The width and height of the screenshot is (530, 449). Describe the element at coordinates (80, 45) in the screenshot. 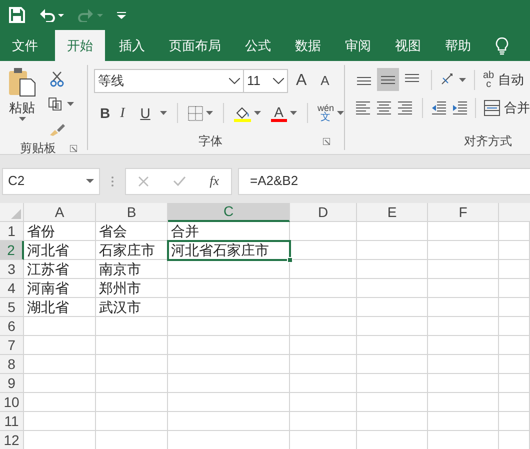

I see `ribbon-tab: 开始` at that location.